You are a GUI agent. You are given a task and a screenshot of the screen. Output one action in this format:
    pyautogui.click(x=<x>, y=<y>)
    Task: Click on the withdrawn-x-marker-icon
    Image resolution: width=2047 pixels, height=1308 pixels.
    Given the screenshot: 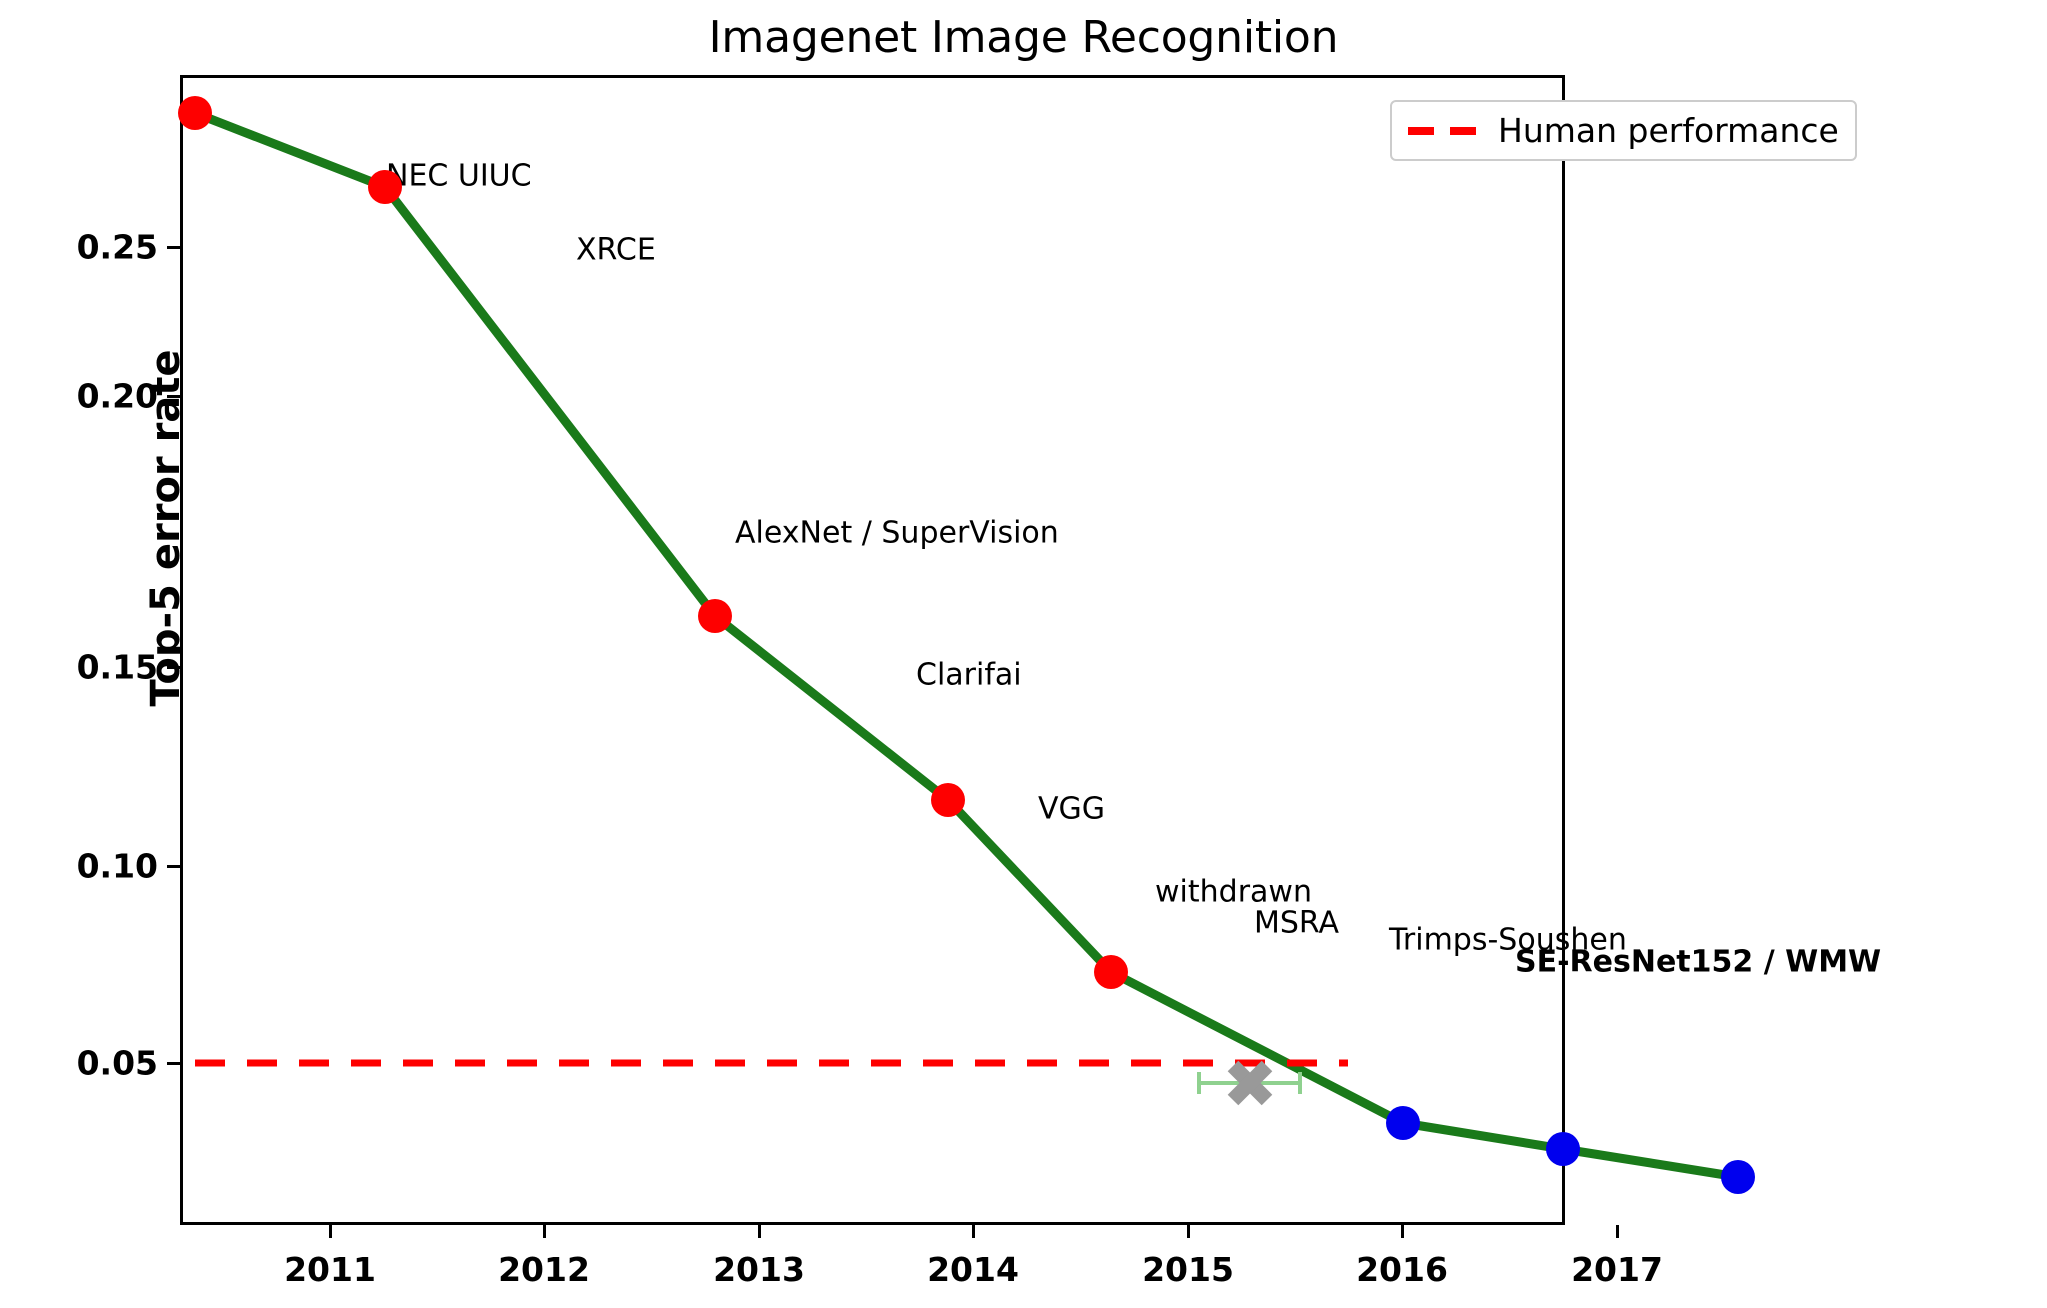 What is the action you would take?
    pyautogui.click(x=1250, y=1083)
    